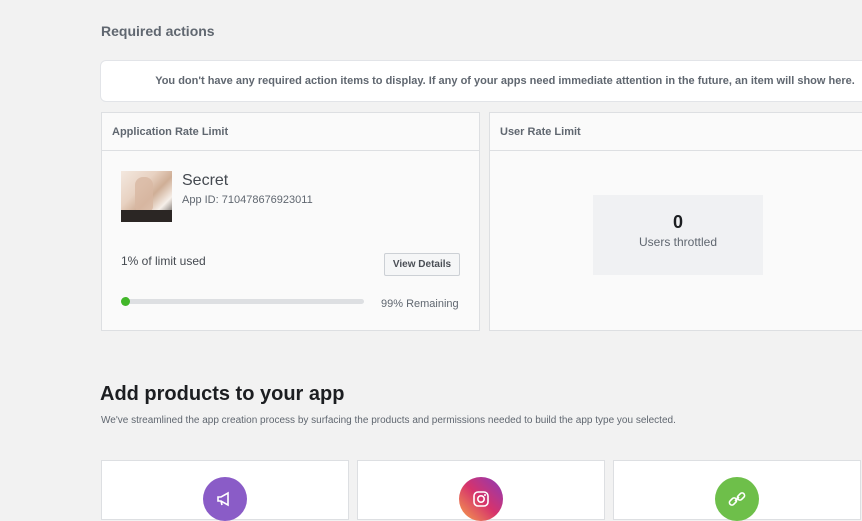 Image resolution: width=862 pixels, height=521 pixels. I want to click on required-actions-title: Required actions, so click(158, 31).